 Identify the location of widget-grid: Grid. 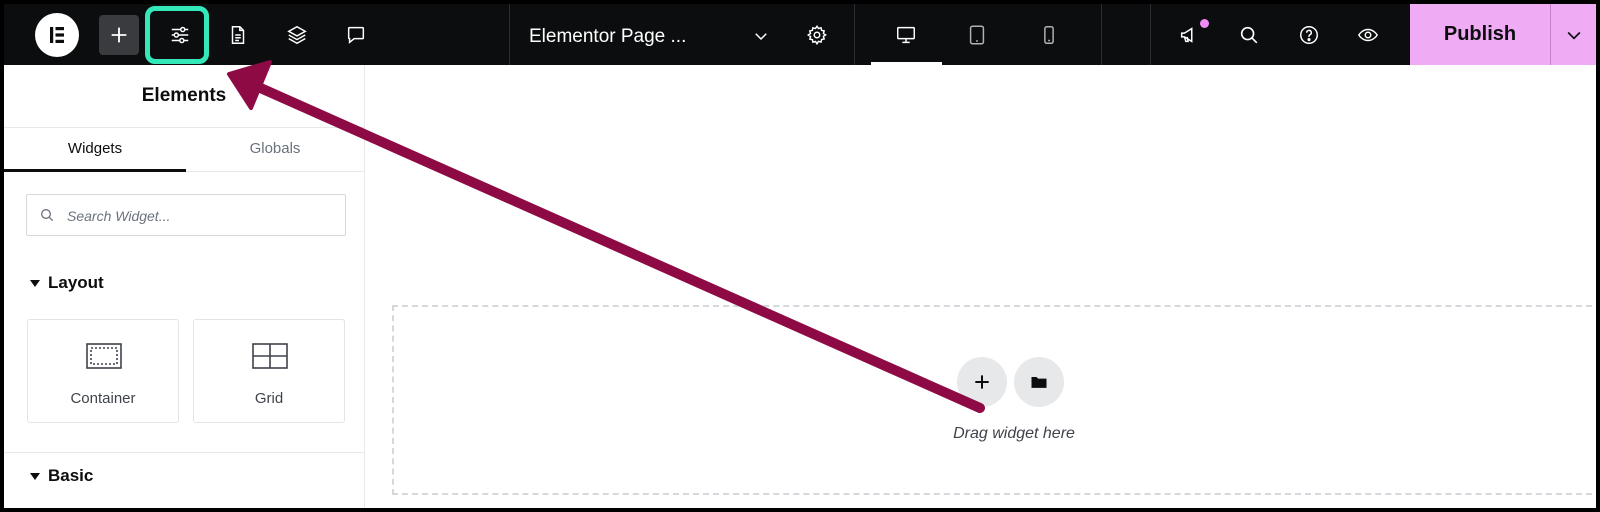
(269, 371).